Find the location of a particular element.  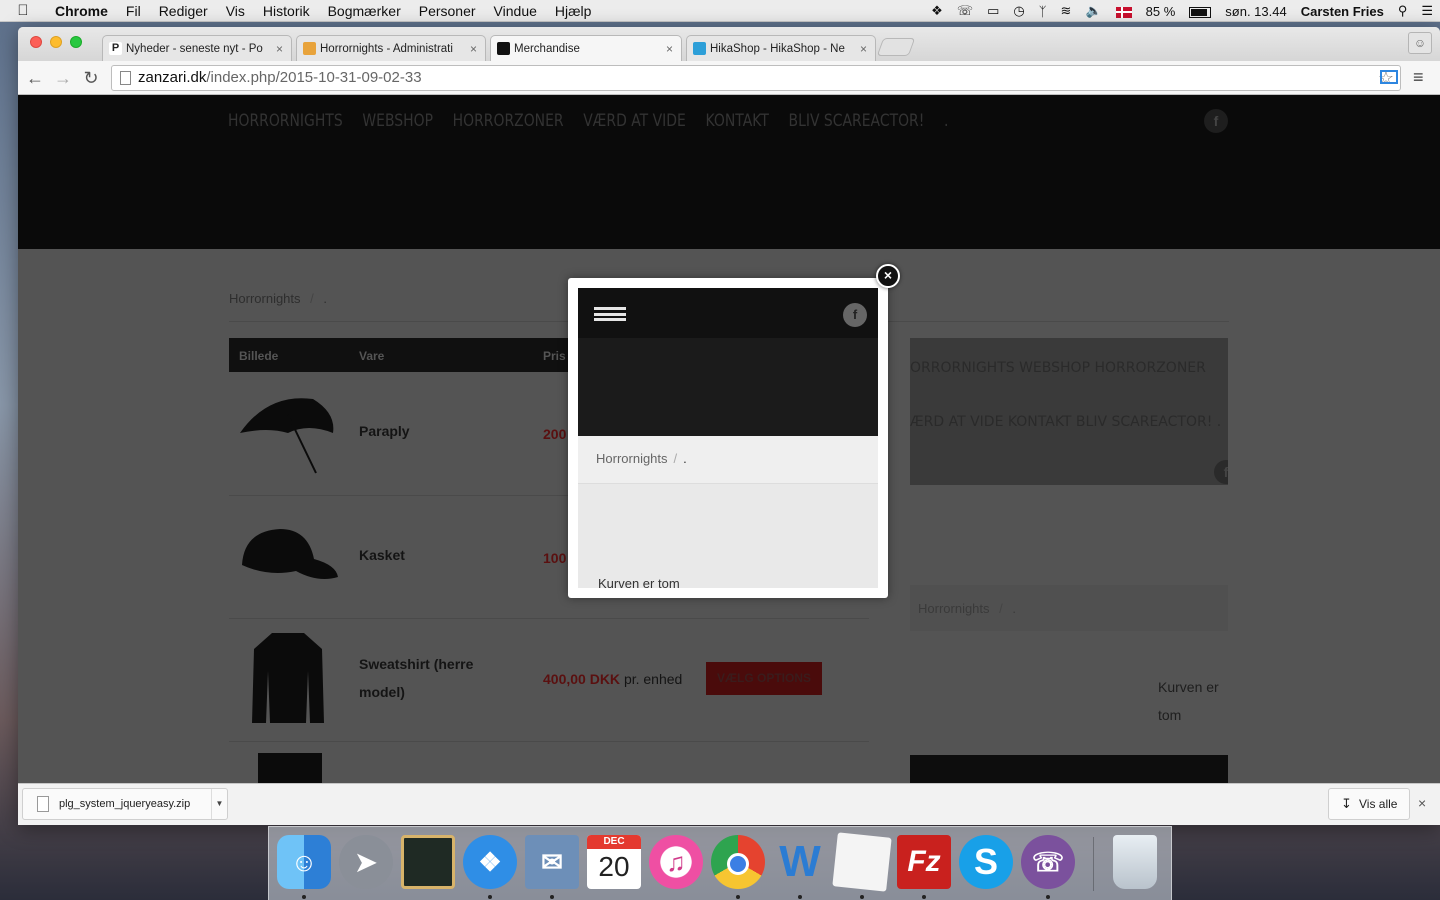

hamburger-menu-icon is located at coordinates (610, 314).